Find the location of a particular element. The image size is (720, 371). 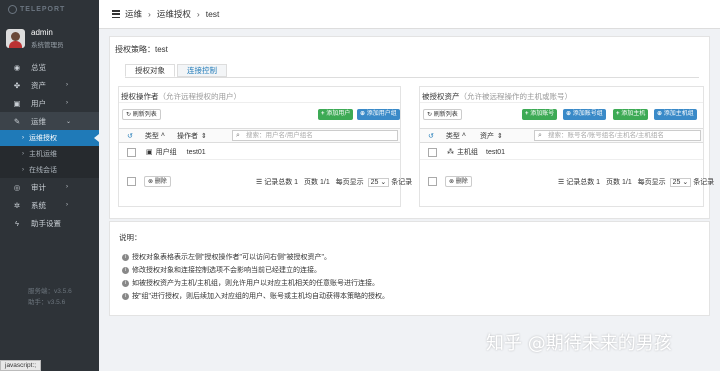

notes-title: 说明： is located at coordinates (130, 237).